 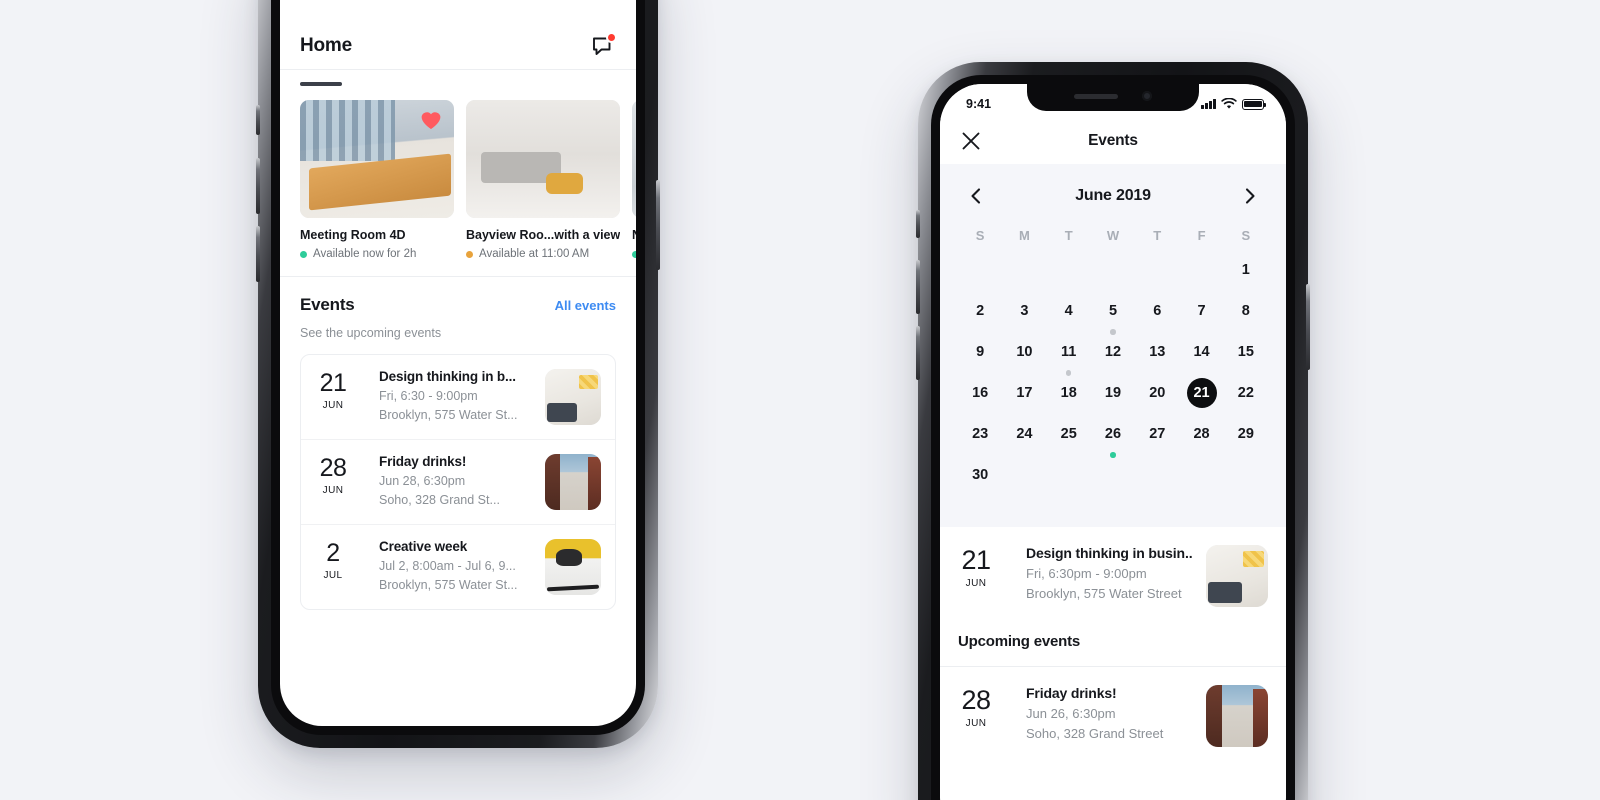 What do you see at coordinates (1024, 434) in the screenshot?
I see `calendar-day-number: 24` at bounding box center [1024, 434].